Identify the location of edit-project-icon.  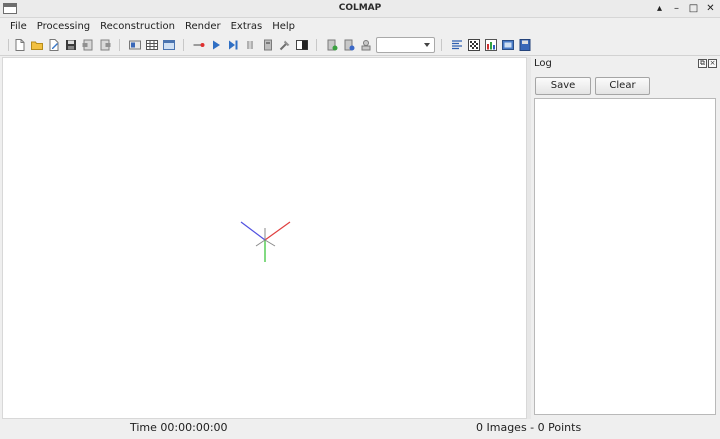
(54, 45).